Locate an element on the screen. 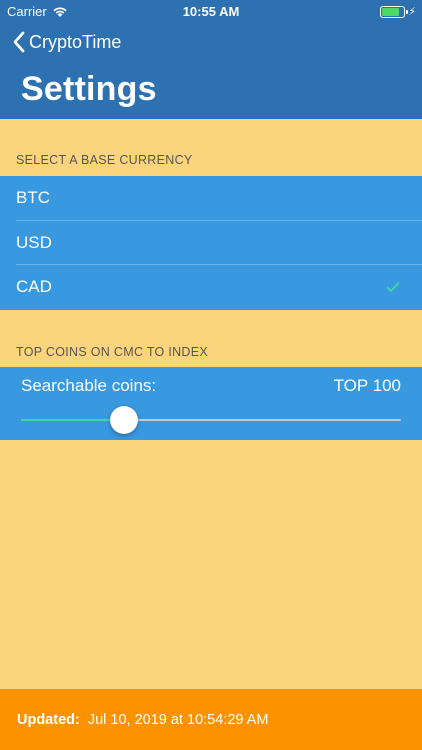 Image resolution: width=422 pixels, height=750 pixels. battery-level-fill is located at coordinates (390, 11).